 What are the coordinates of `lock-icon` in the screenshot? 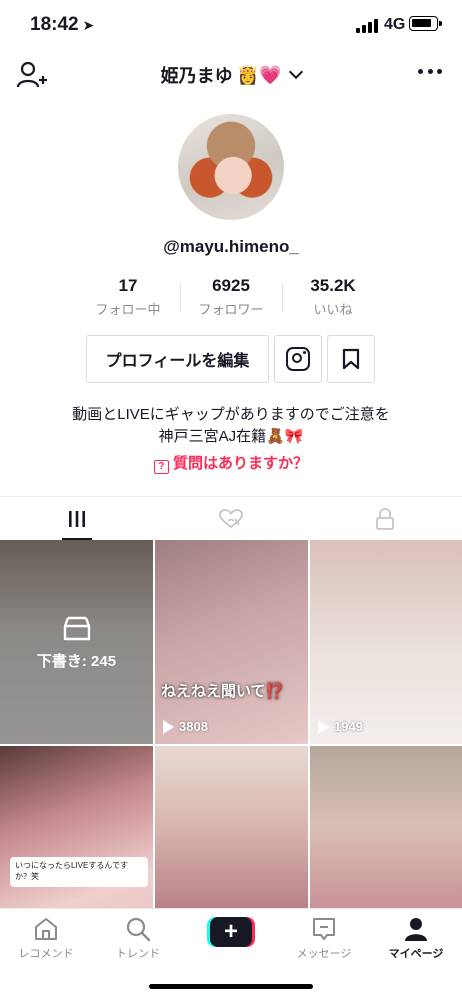 It's located at (385, 518).